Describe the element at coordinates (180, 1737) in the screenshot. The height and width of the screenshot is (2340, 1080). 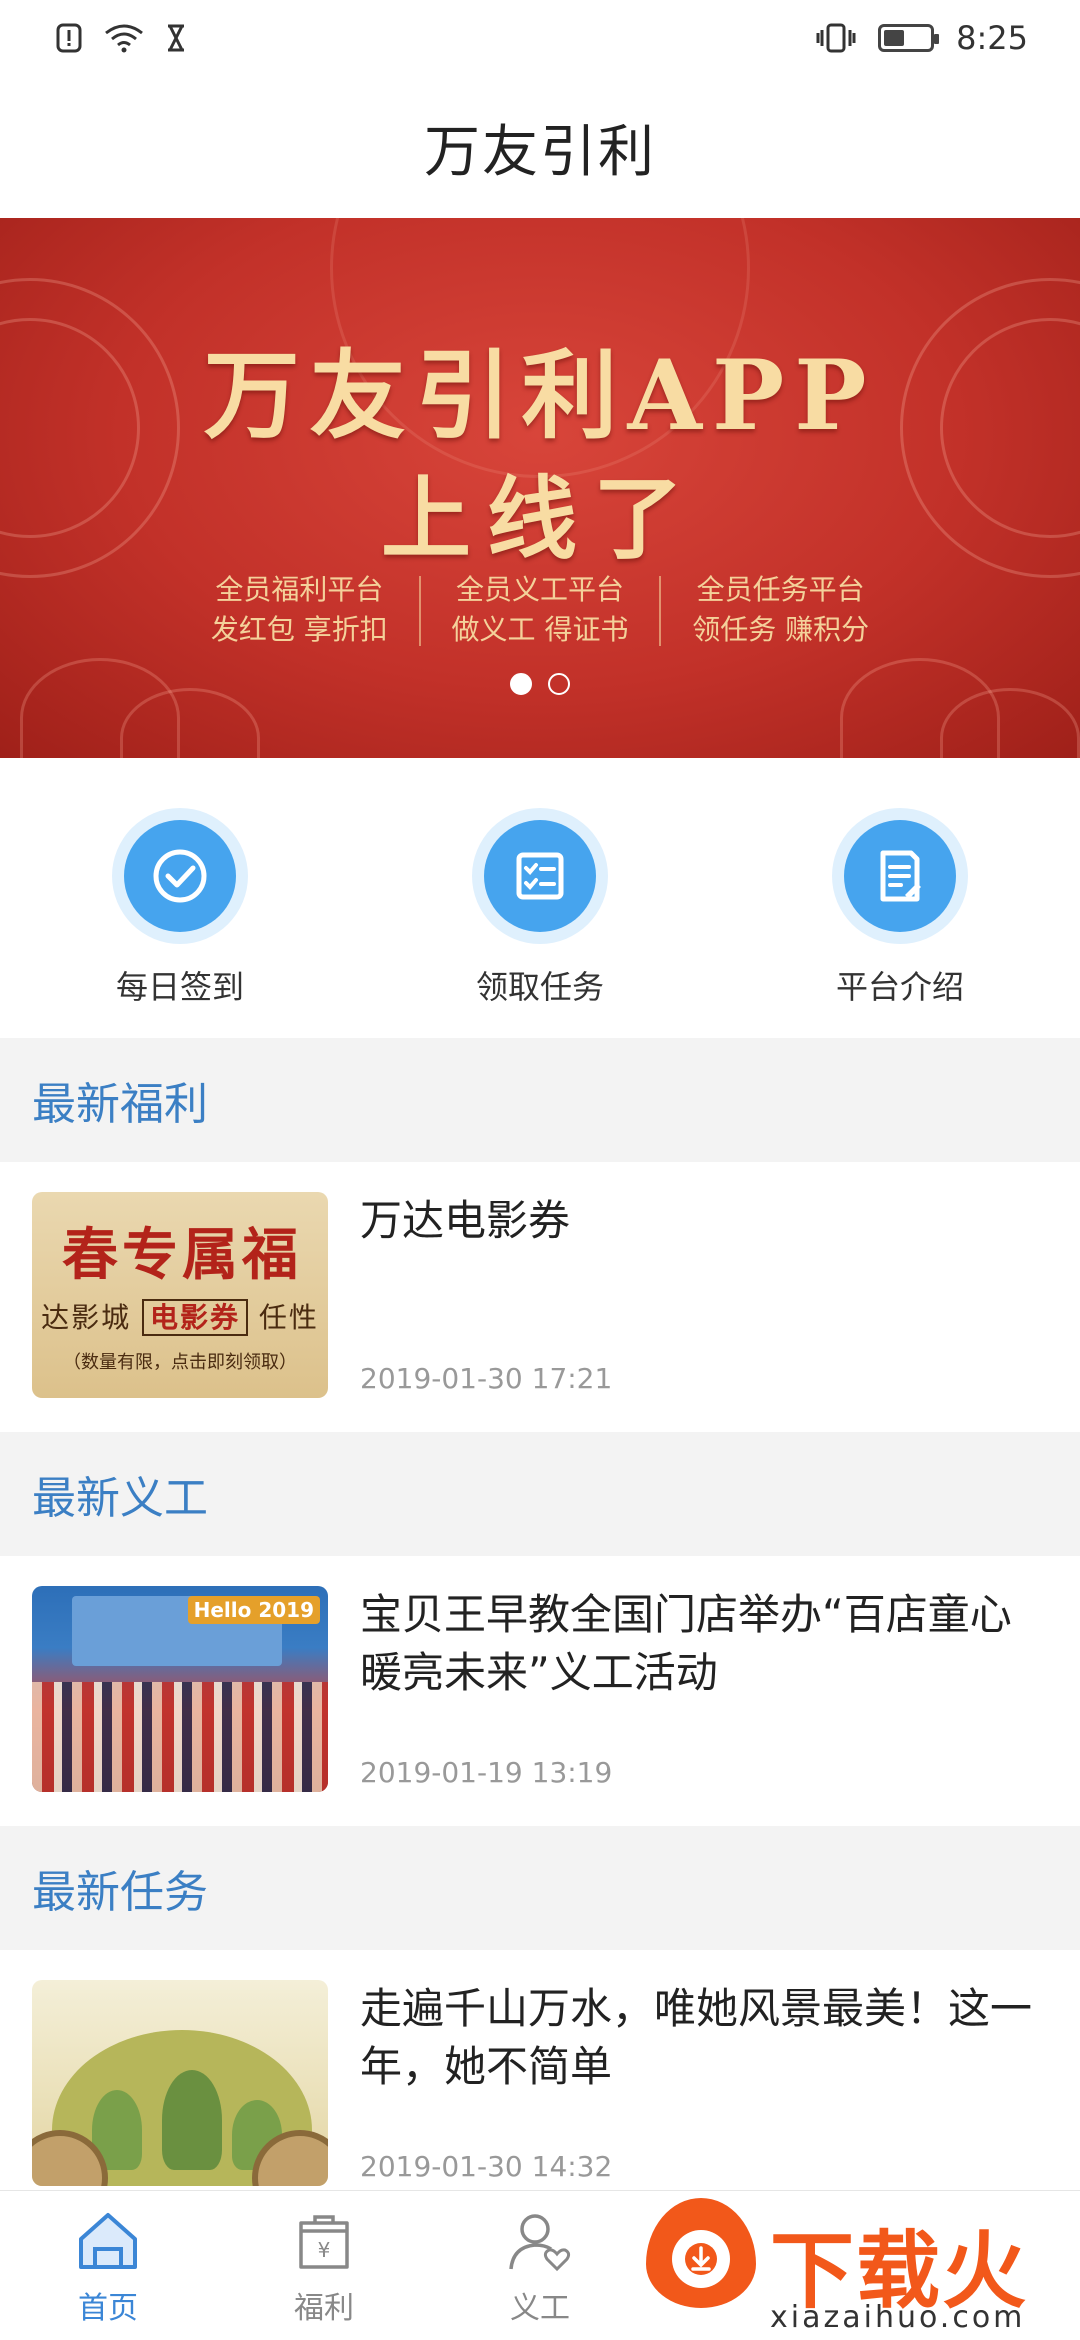
I see `thumbnail-crowd` at that location.